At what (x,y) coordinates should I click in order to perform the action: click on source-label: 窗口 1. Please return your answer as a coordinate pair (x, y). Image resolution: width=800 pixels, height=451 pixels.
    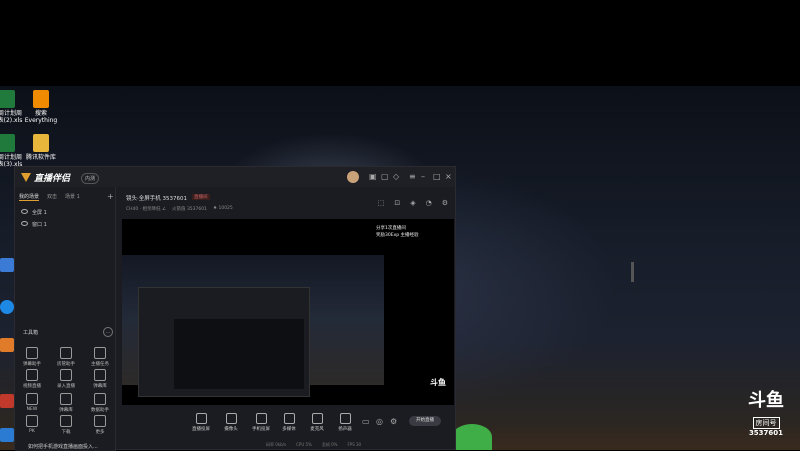
    Looking at the image, I should click on (39, 225).